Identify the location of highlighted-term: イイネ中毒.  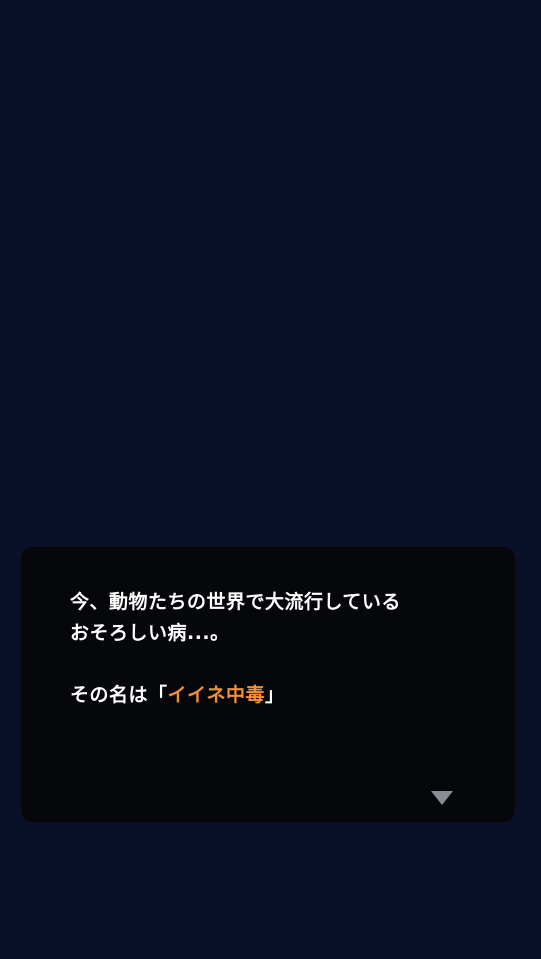
(216, 695).